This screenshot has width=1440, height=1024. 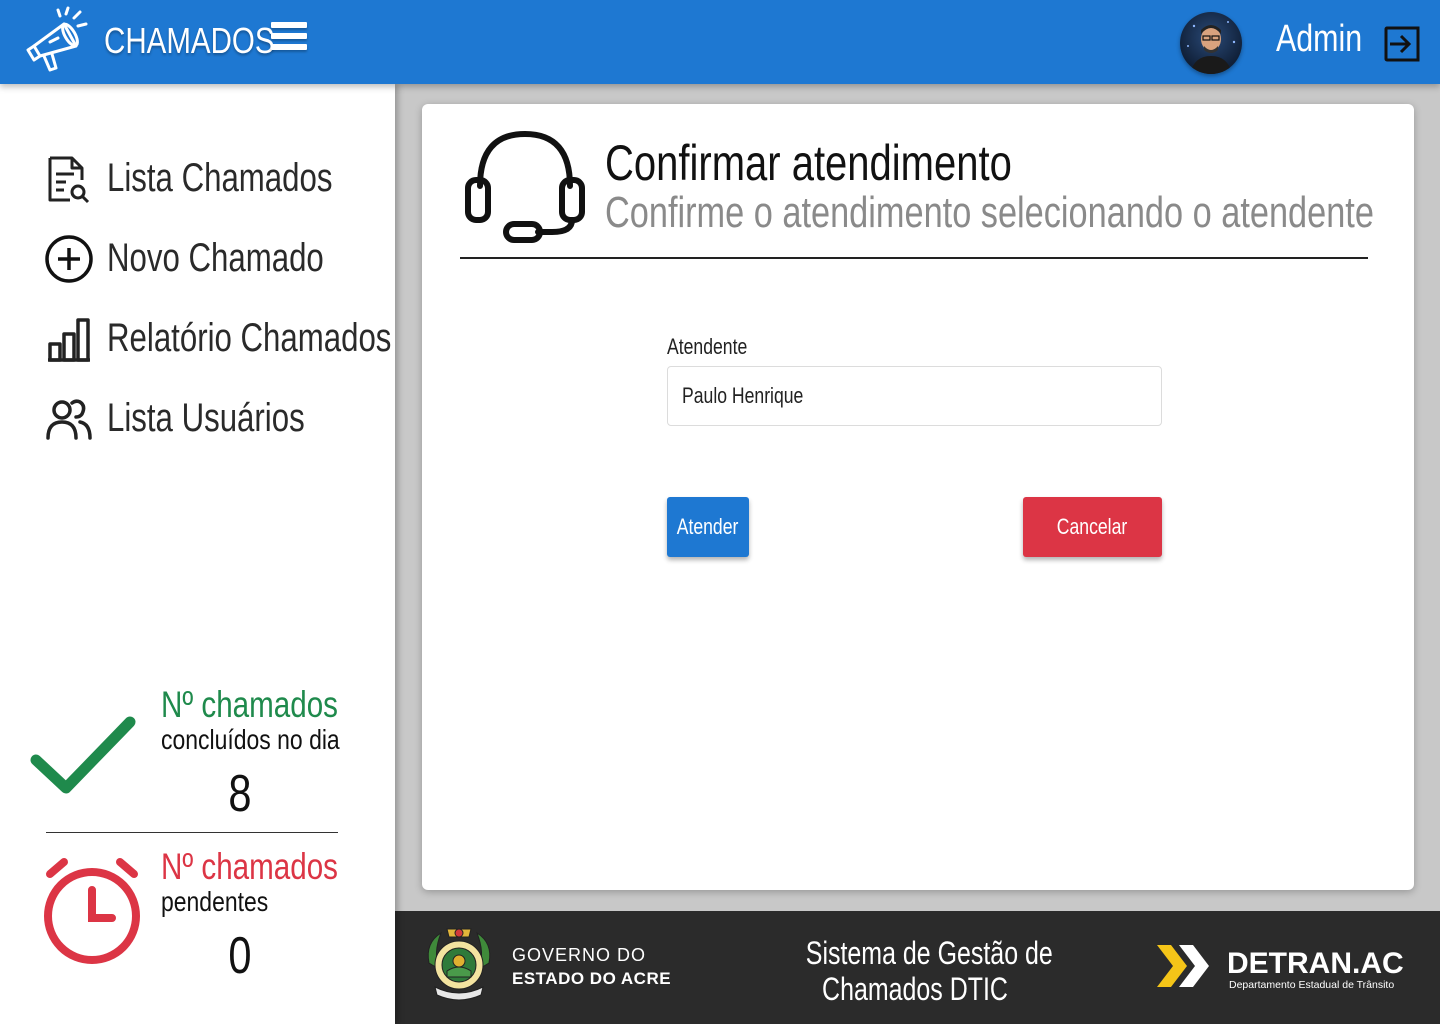 I want to click on atendente-select: Paulo Henrique, so click(x=914, y=396).